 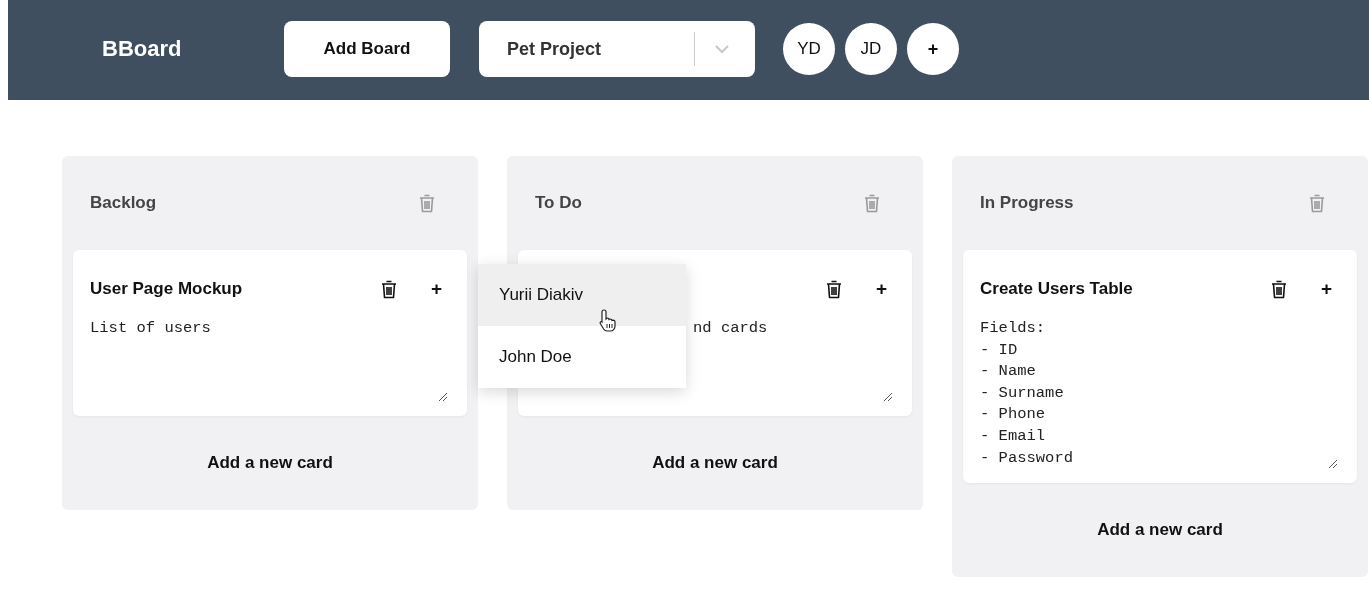 What do you see at coordinates (582, 357) in the screenshot?
I see `menu-item: John Doe` at bounding box center [582, 357].